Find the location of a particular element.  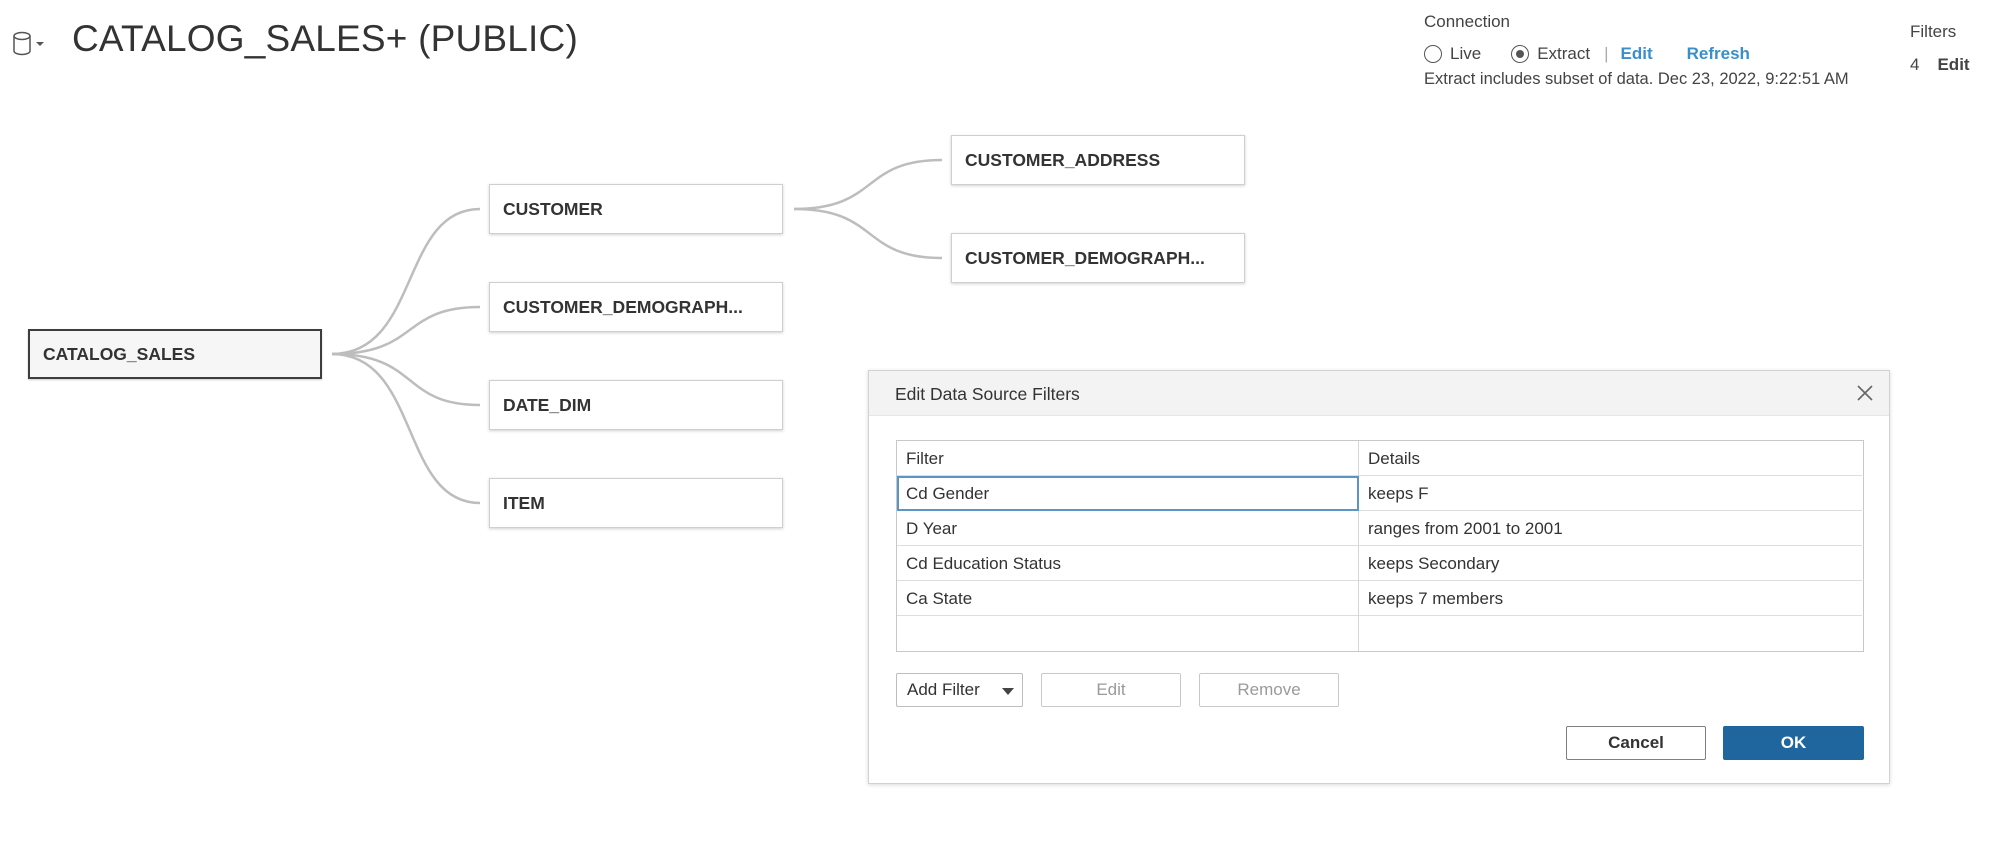

table-customer: CUSTOMER is located at coordinates (636, 209).